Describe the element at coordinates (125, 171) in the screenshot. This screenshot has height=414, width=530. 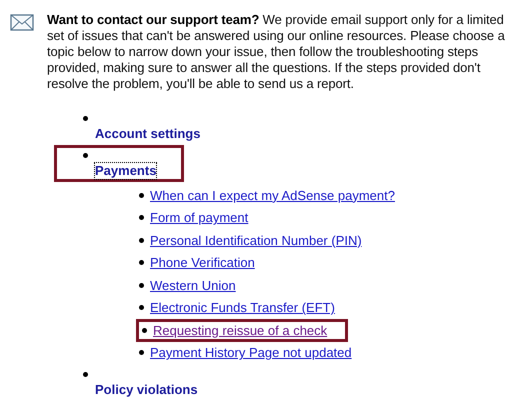
I see `topic-link: Payments` at that location.